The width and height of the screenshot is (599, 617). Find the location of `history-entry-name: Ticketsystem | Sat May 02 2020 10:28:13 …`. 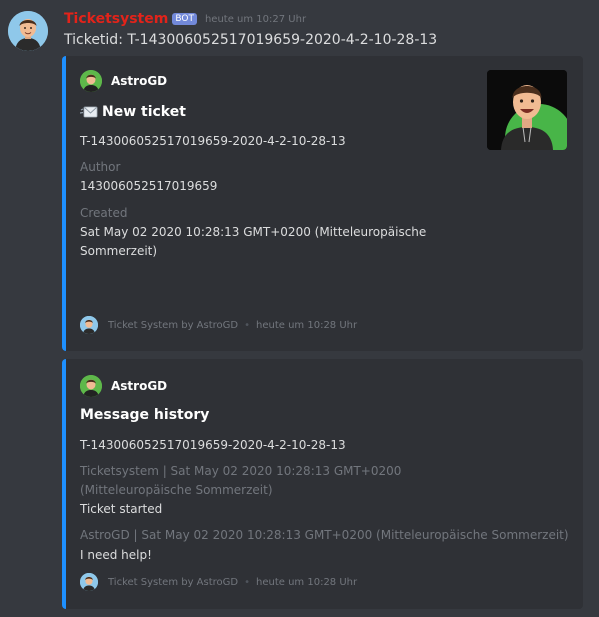

history-entry-name: Ticketsystem | Sat May 02 2020 10:28:13 … is located at coordinates (241, 480).